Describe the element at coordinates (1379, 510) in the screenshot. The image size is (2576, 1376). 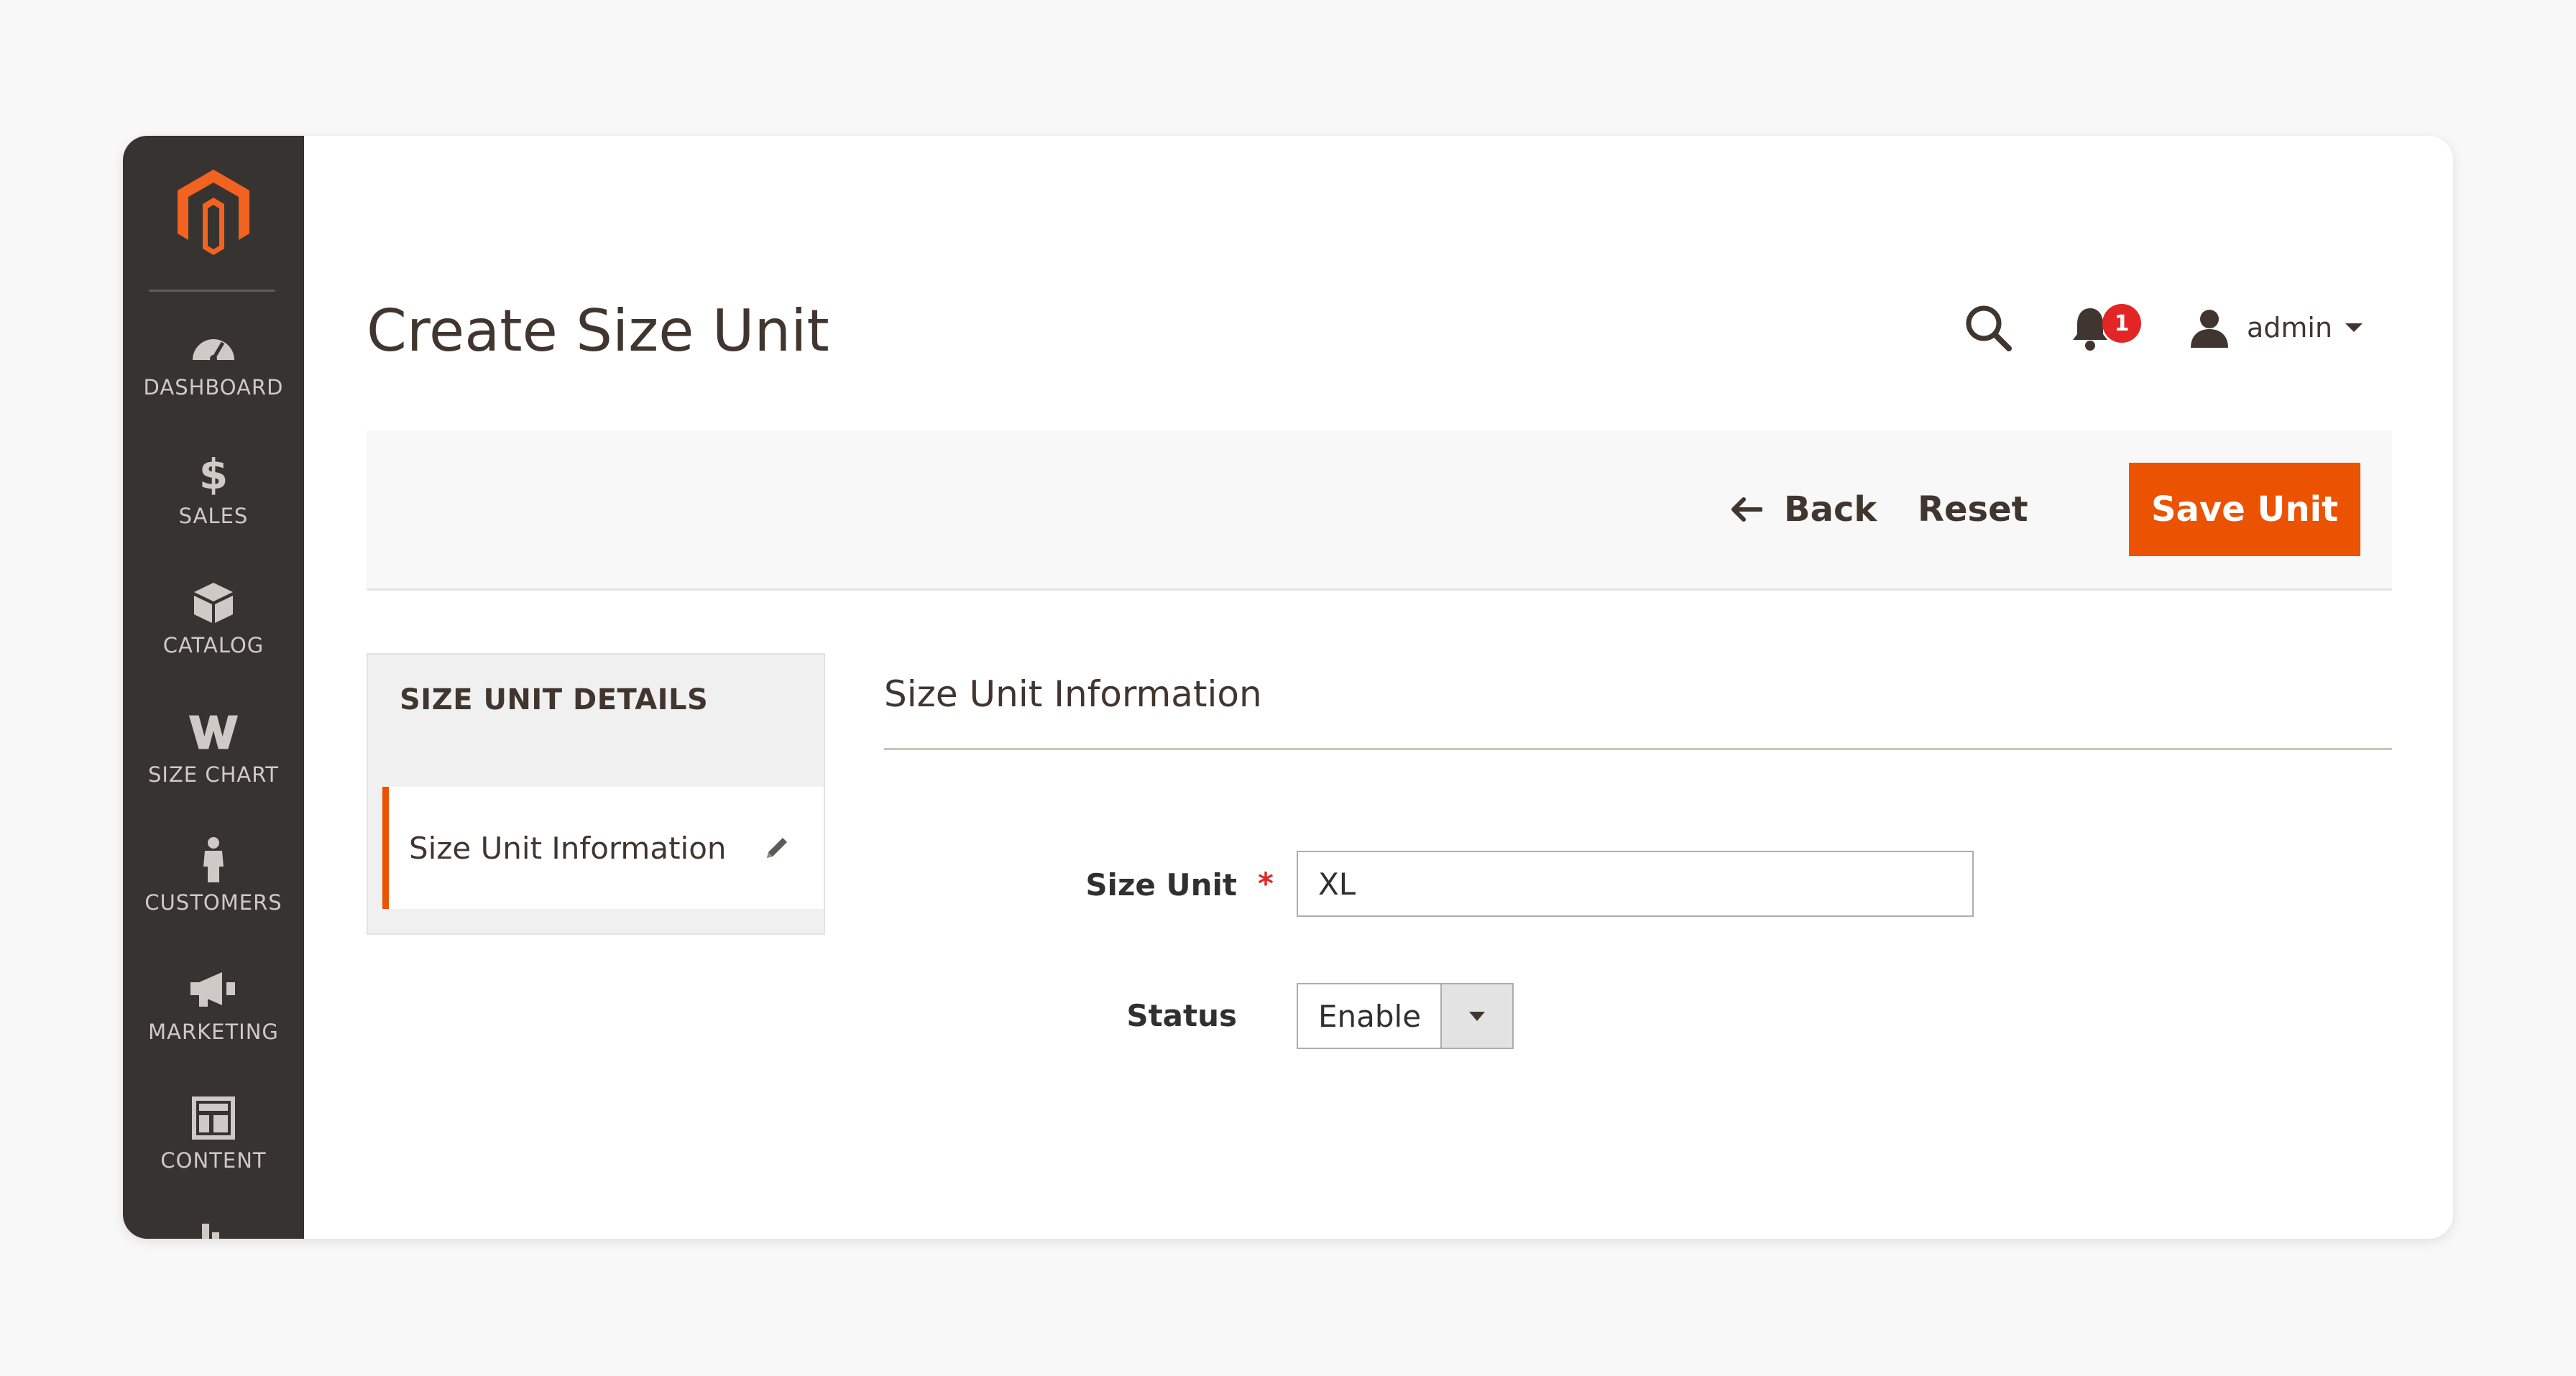
I see `page-actions-toolbar: Back Reset Save Unit` at that location.